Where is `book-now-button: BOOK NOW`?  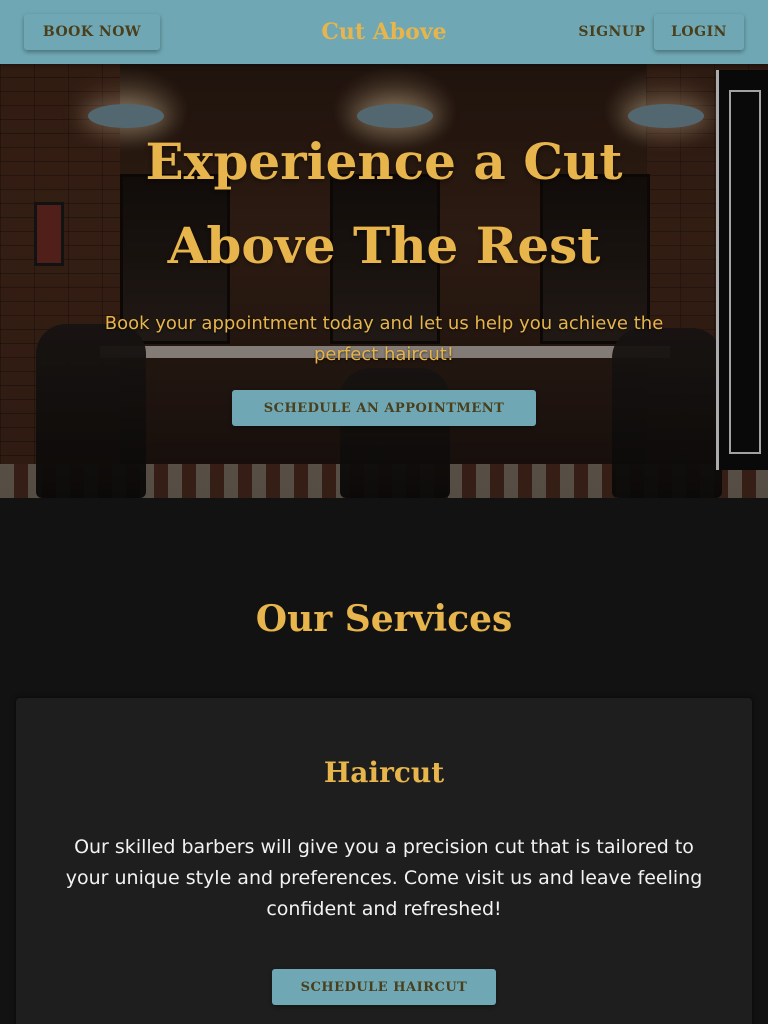 book-now-button: BOOK NOW is located at coordinates (92, 32).